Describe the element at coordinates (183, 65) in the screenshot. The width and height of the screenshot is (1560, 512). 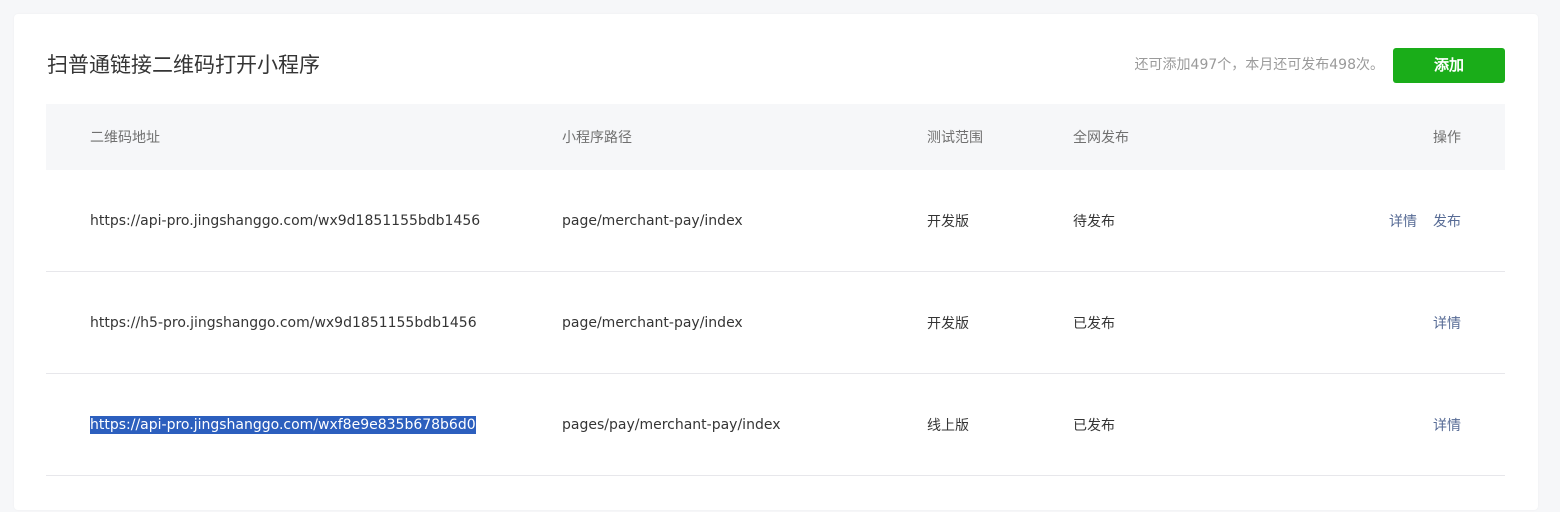
I see `page-title: 扫普通链接二维码打开小程序` at that location.